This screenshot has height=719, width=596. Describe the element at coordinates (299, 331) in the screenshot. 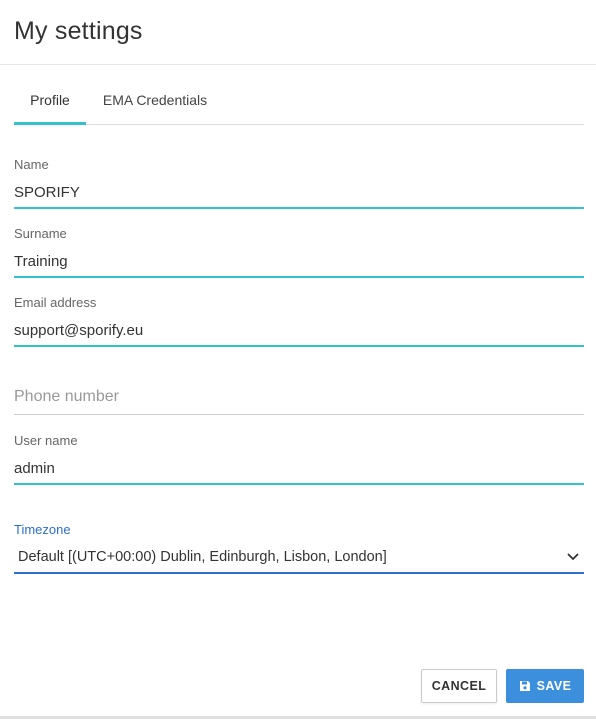

I see `email-input` at that location.